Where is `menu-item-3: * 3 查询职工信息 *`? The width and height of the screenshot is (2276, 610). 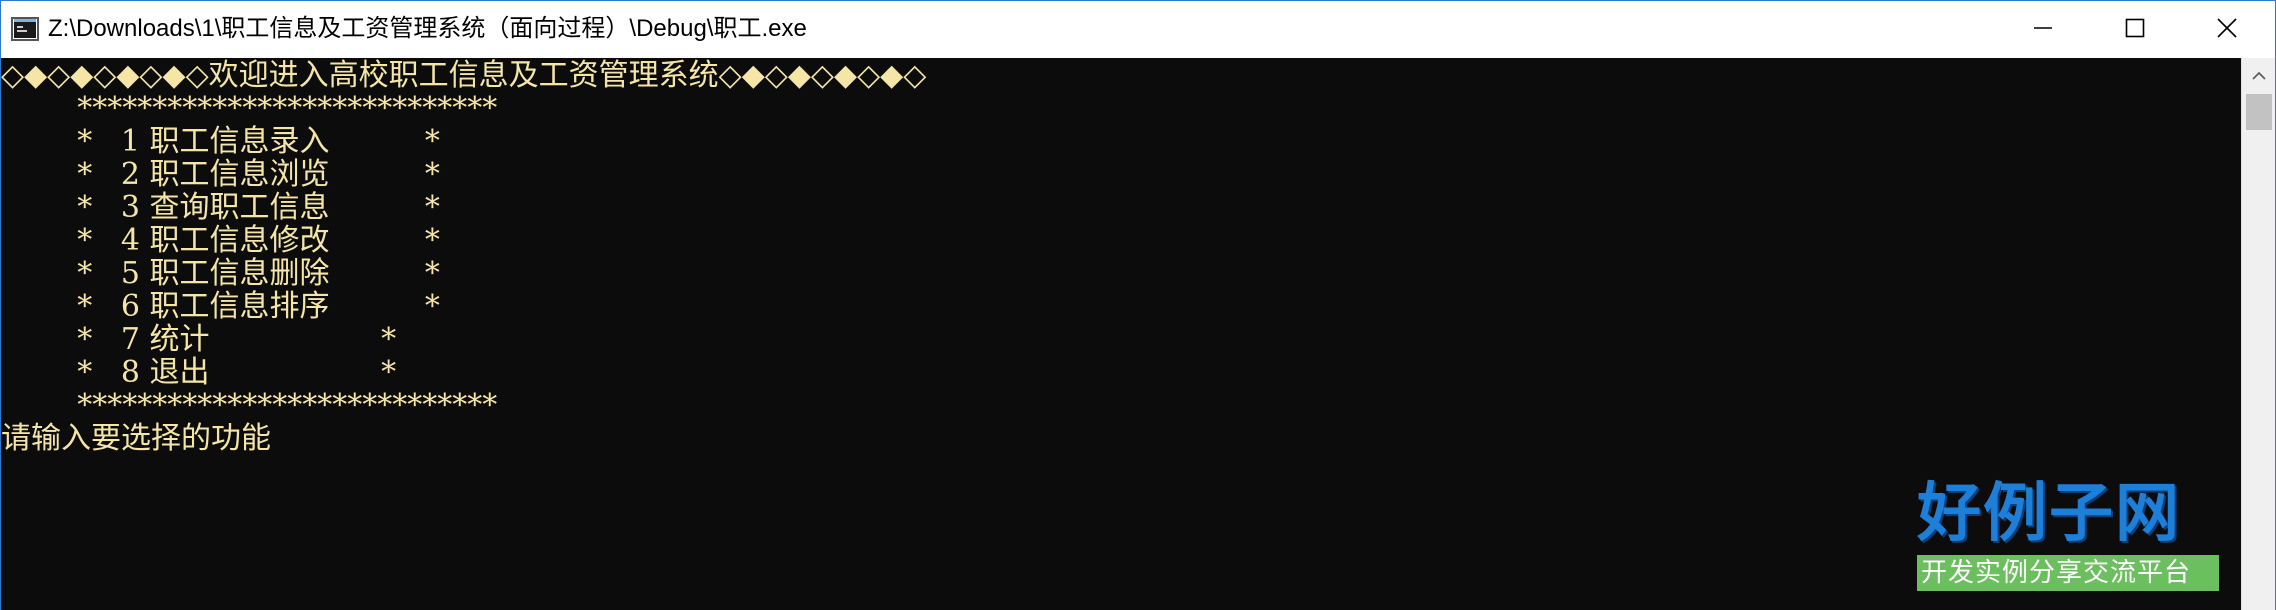
menu-item-3: * 3 查询职工信息 * is located at coordinates (220, 207).